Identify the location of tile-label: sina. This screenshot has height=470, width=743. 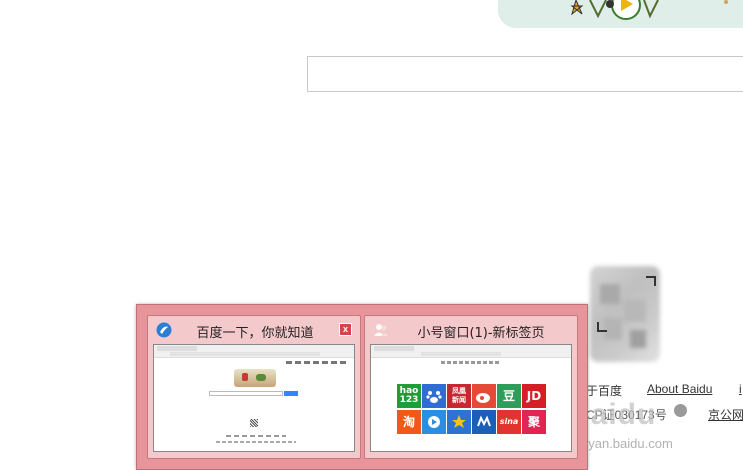
(509, 421).